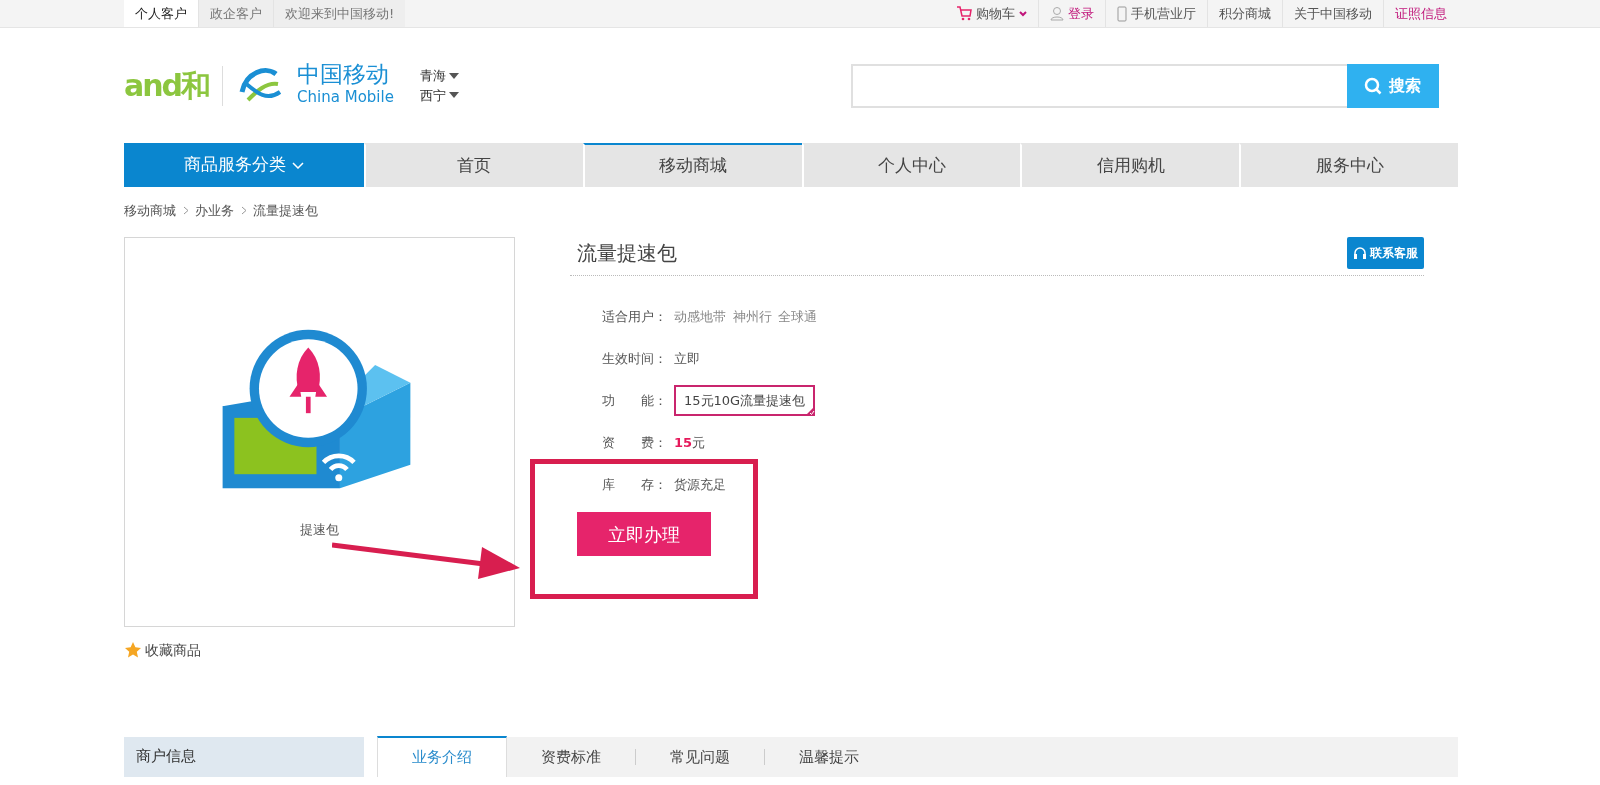  Describe the element at coordinates (692, 165) in the screenshot. I see `nav-tab: 移动商城` at that location.